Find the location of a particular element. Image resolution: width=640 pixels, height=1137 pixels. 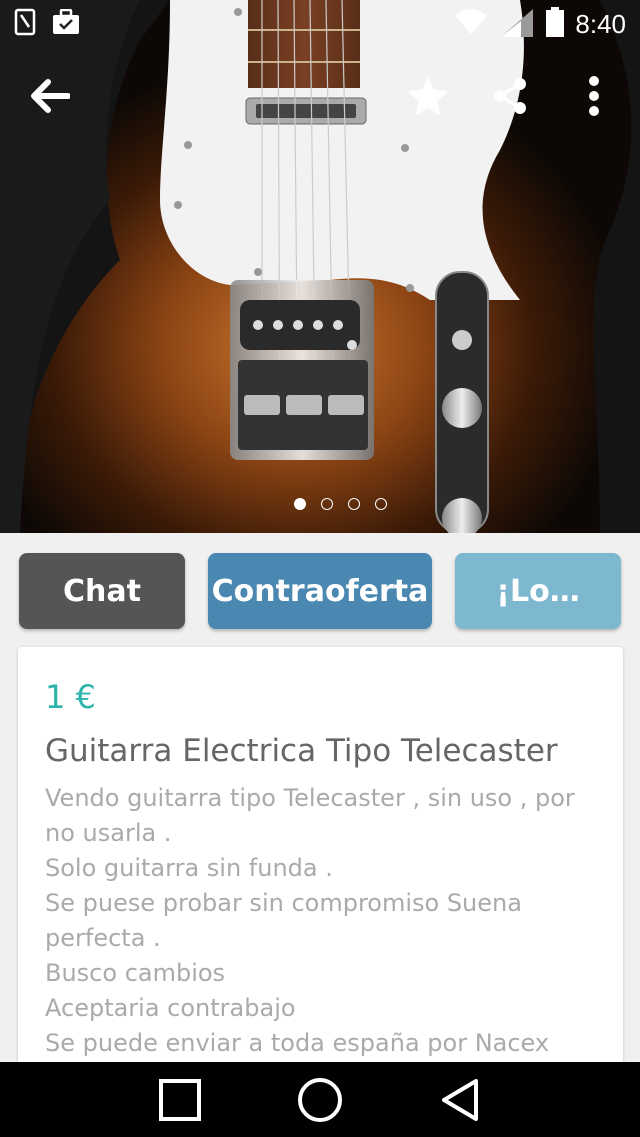

description-line: Aceptaria contrabajo is located at coordinates (170, 1008).